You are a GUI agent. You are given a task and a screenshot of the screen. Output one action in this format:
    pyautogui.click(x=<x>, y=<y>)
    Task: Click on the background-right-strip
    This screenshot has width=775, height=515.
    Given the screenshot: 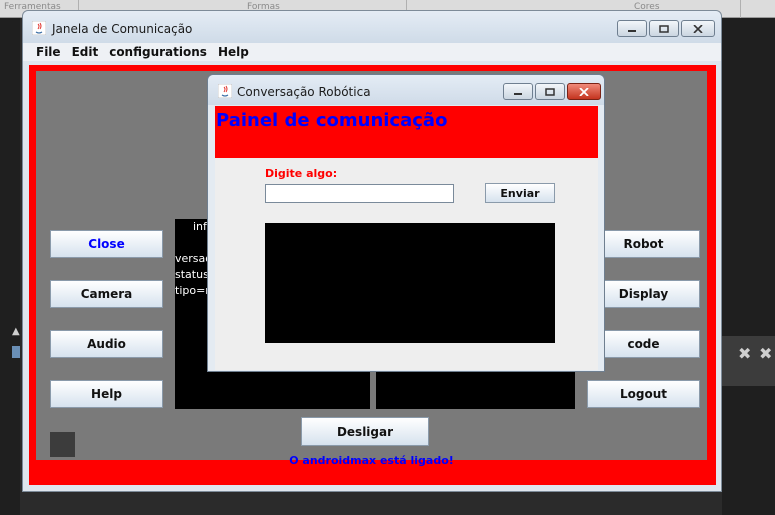 What is the action you would take?
    pyautogui.click(x=748, y=266)
    